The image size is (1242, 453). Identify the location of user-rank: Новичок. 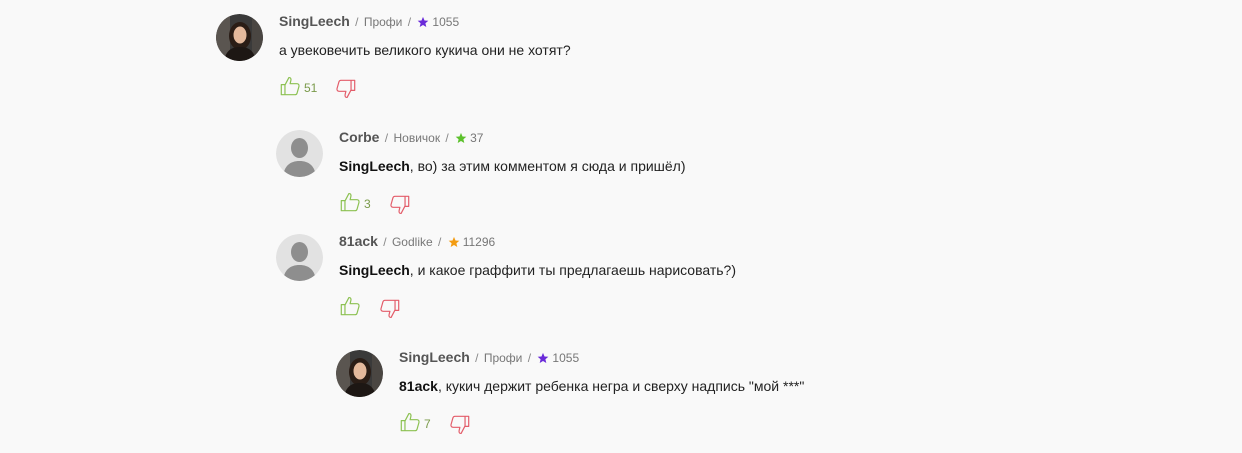
(417, 138).